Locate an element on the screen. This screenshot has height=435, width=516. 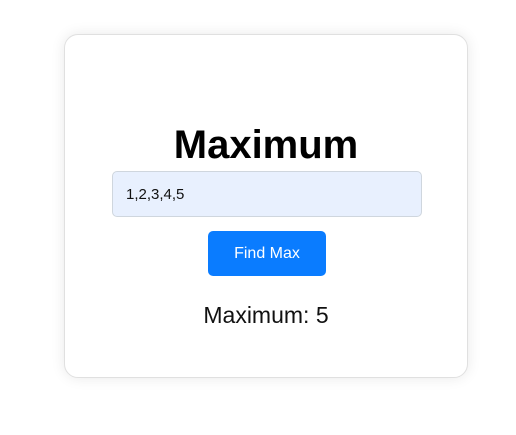
numbers-input is located at coordinates (267, 194).